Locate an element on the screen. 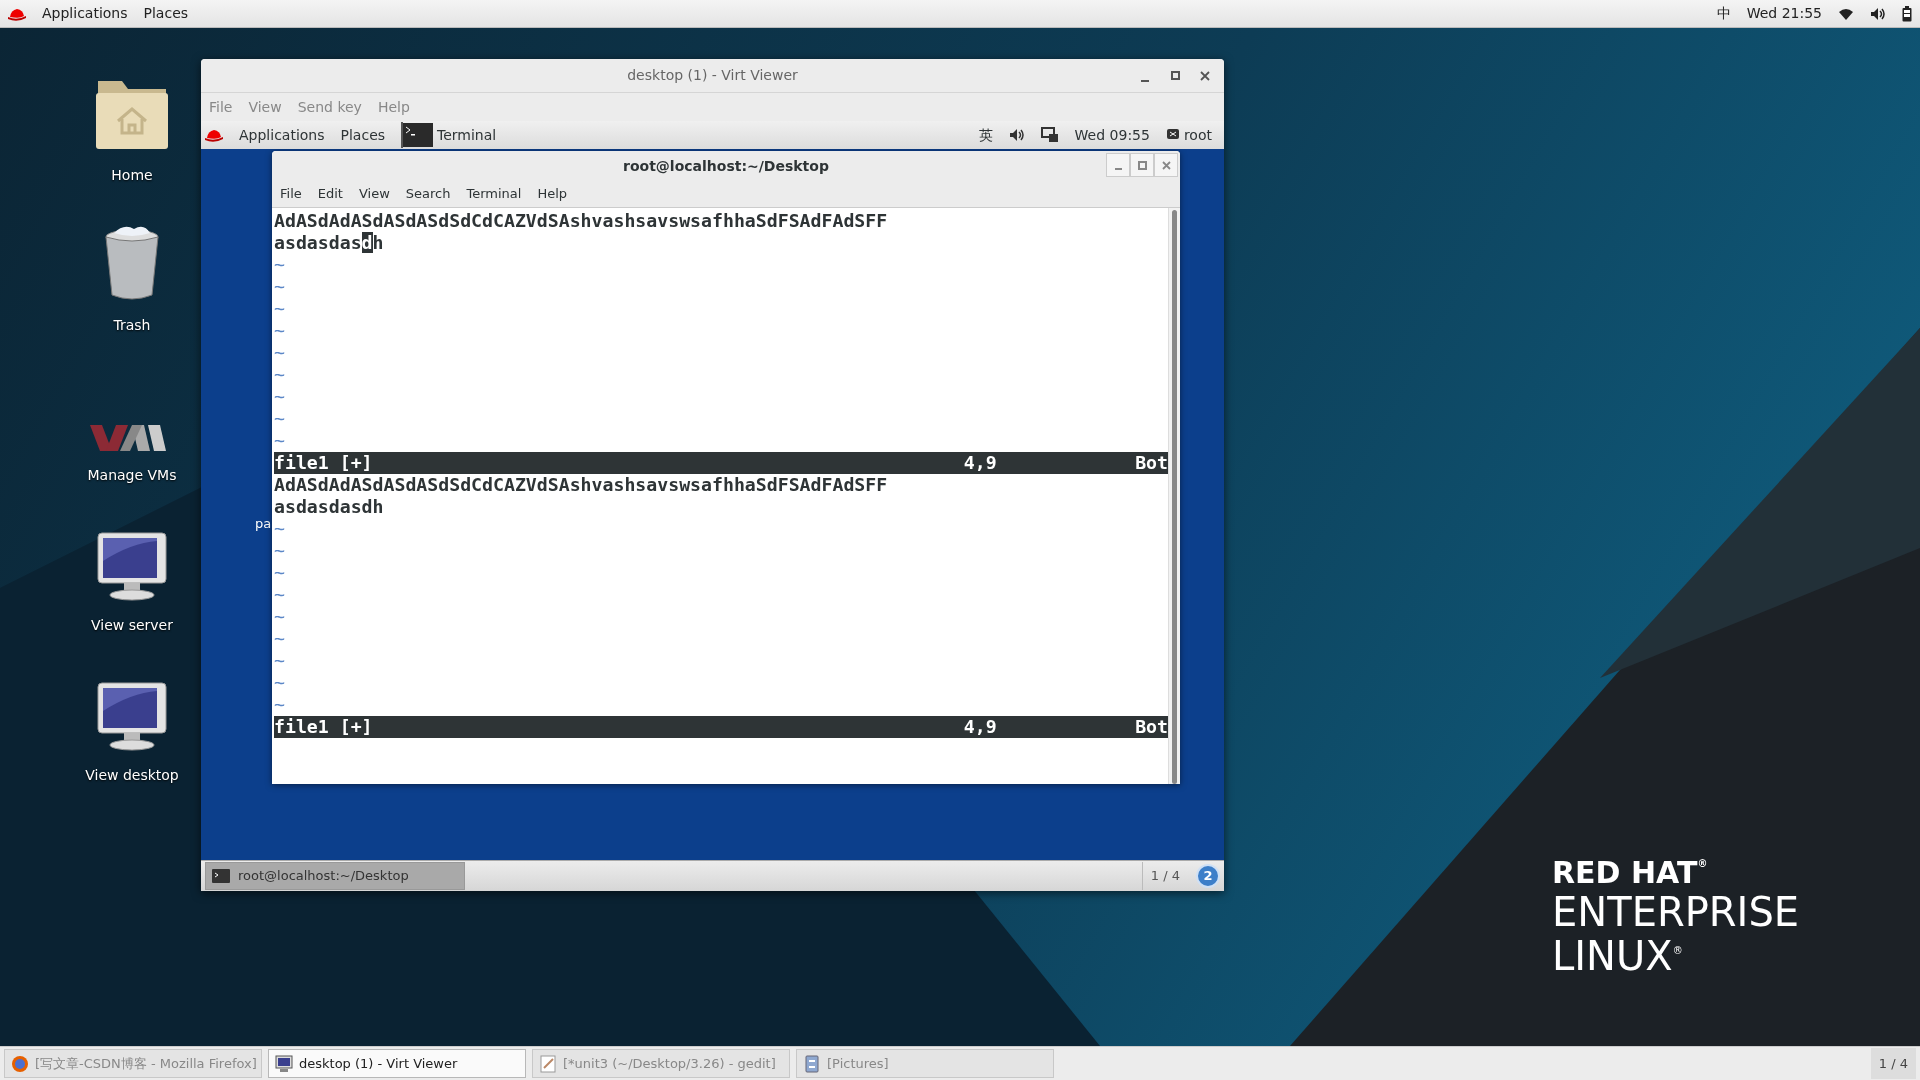 This screenshot has width=1920, height=1080. menu-item: View is located at coordinates (374, 194).